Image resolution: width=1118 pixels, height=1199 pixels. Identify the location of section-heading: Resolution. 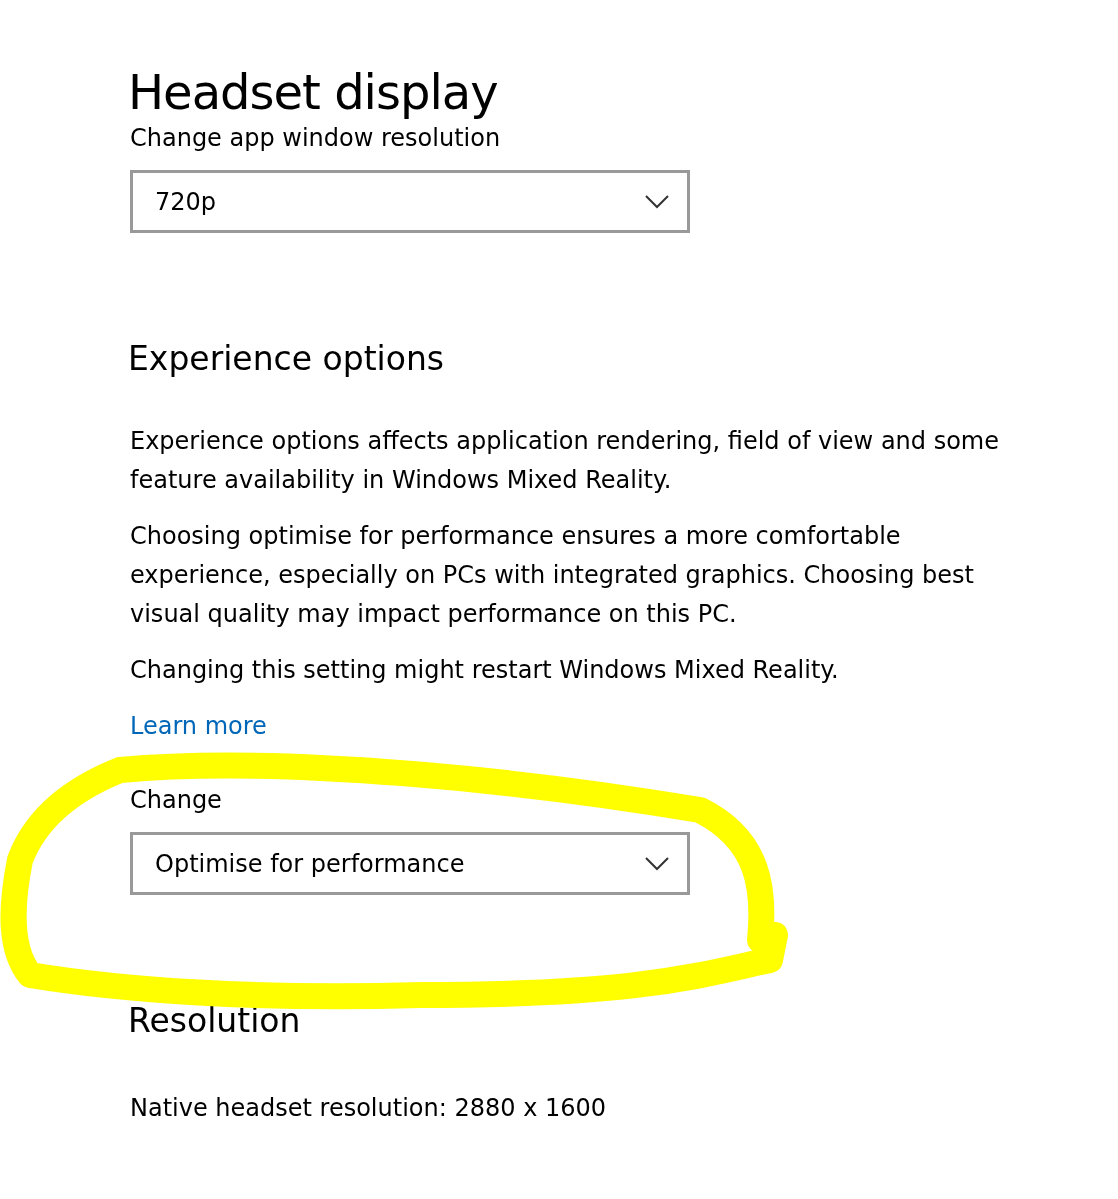
(215, 1021).